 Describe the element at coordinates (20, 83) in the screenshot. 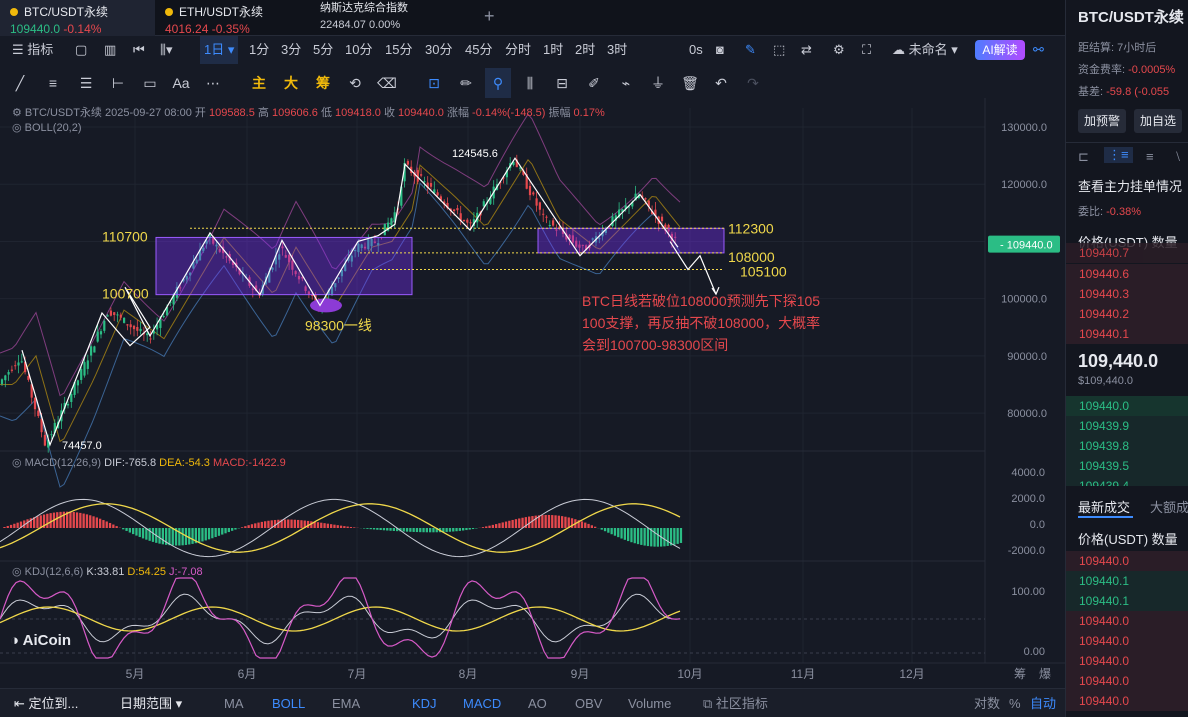

I see `line-tool-icon: ╱` at that location.